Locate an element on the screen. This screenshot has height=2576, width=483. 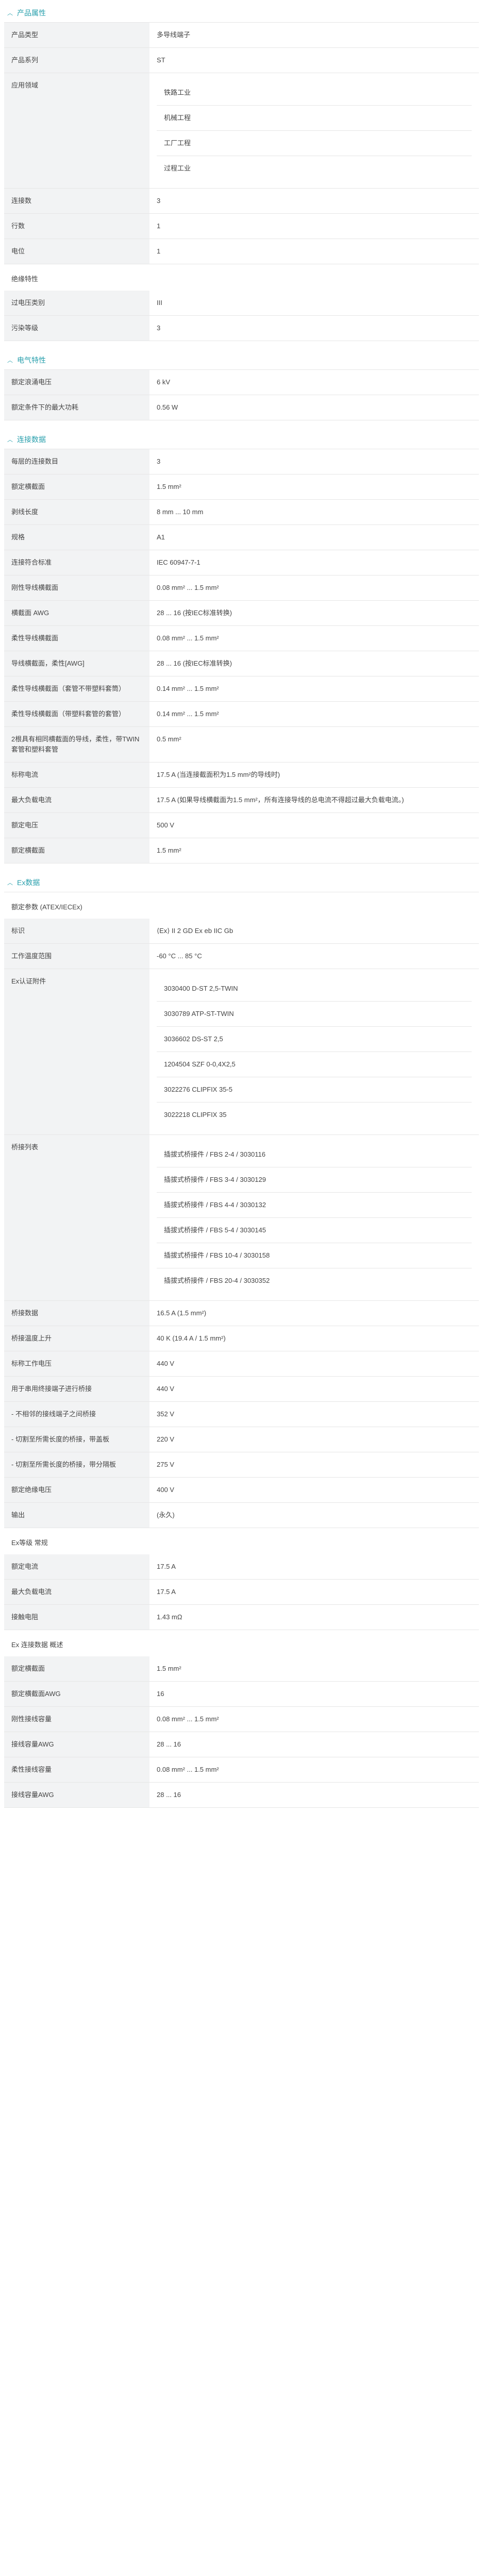
spec-row: 应用领域 铁路工业 机械工程 工厂工程 过程工业 is located at coordinates (241, 131).